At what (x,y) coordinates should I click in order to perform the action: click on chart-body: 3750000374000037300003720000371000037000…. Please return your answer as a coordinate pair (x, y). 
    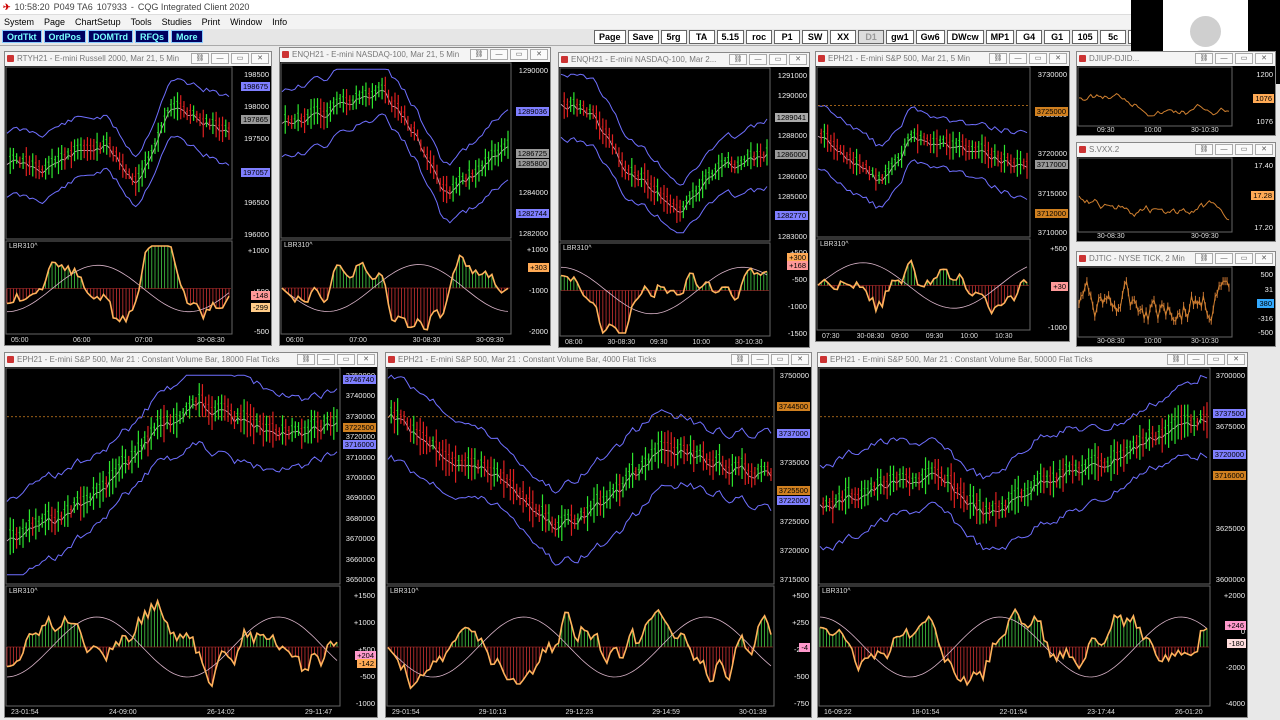
    Looking at the image, I should click on (191, 542).